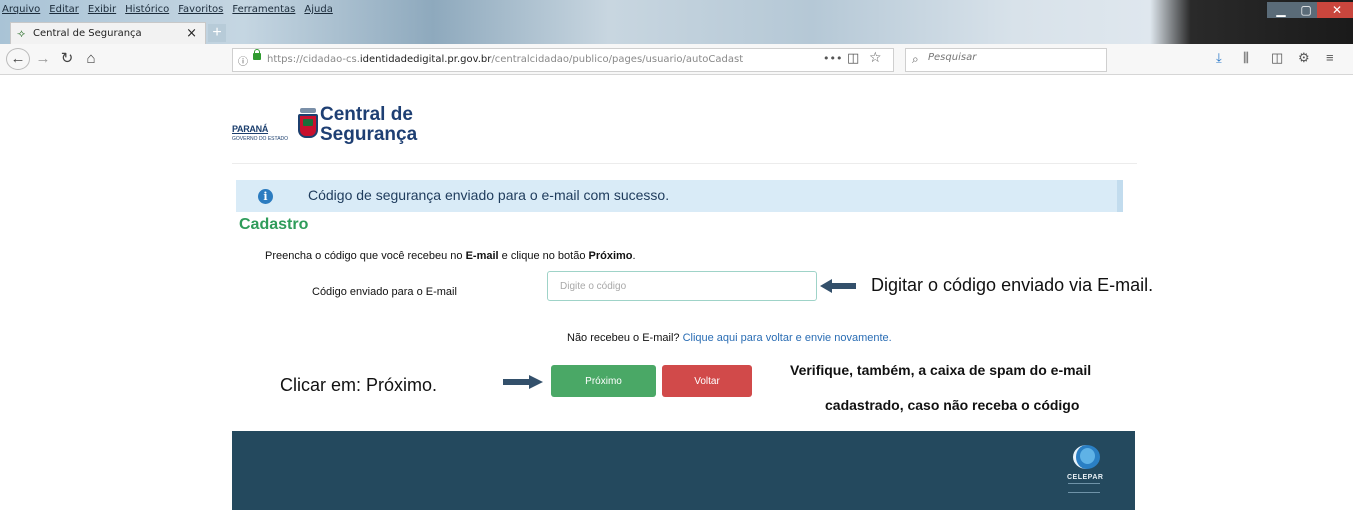 This screenshot has width=1353, height=510. I want to click on menu-item-editar: Editar, so click(64, 11).